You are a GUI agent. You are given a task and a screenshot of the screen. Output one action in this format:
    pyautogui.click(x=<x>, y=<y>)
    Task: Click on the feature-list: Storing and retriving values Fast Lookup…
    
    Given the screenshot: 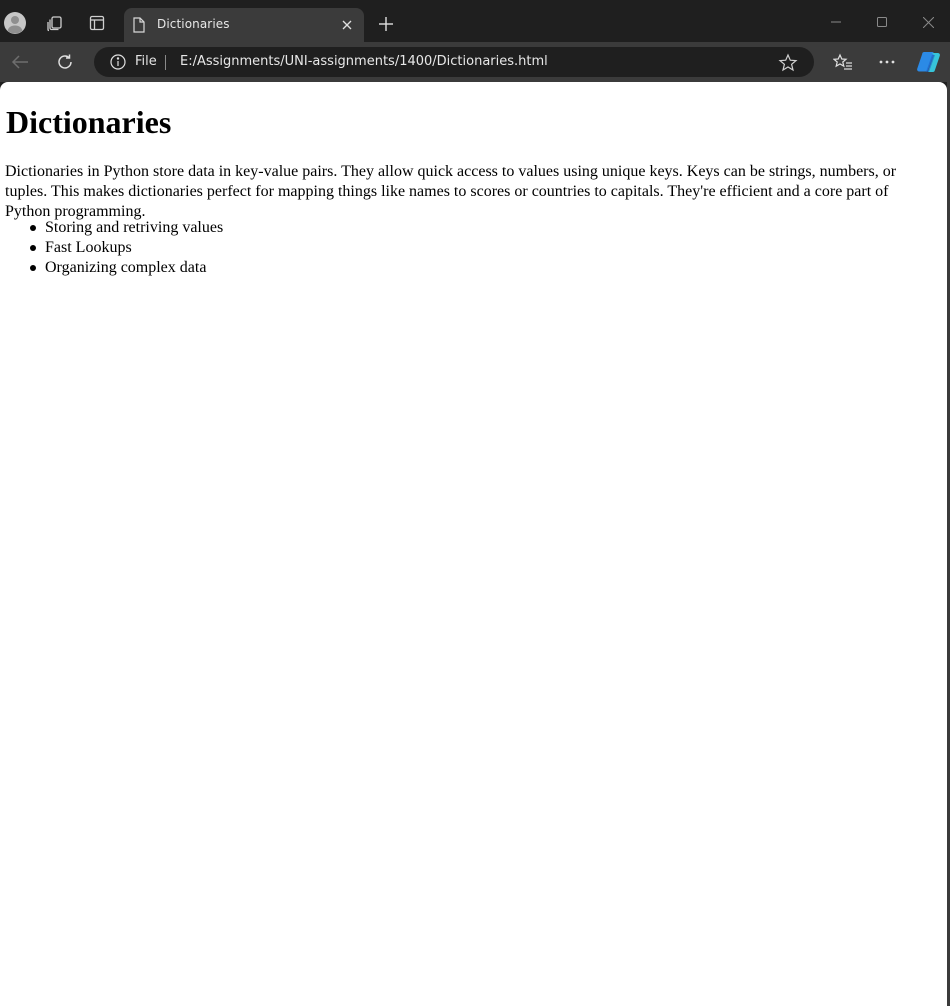 What is the action you would take?
    pyautogui.click(x=455, y=248)
    